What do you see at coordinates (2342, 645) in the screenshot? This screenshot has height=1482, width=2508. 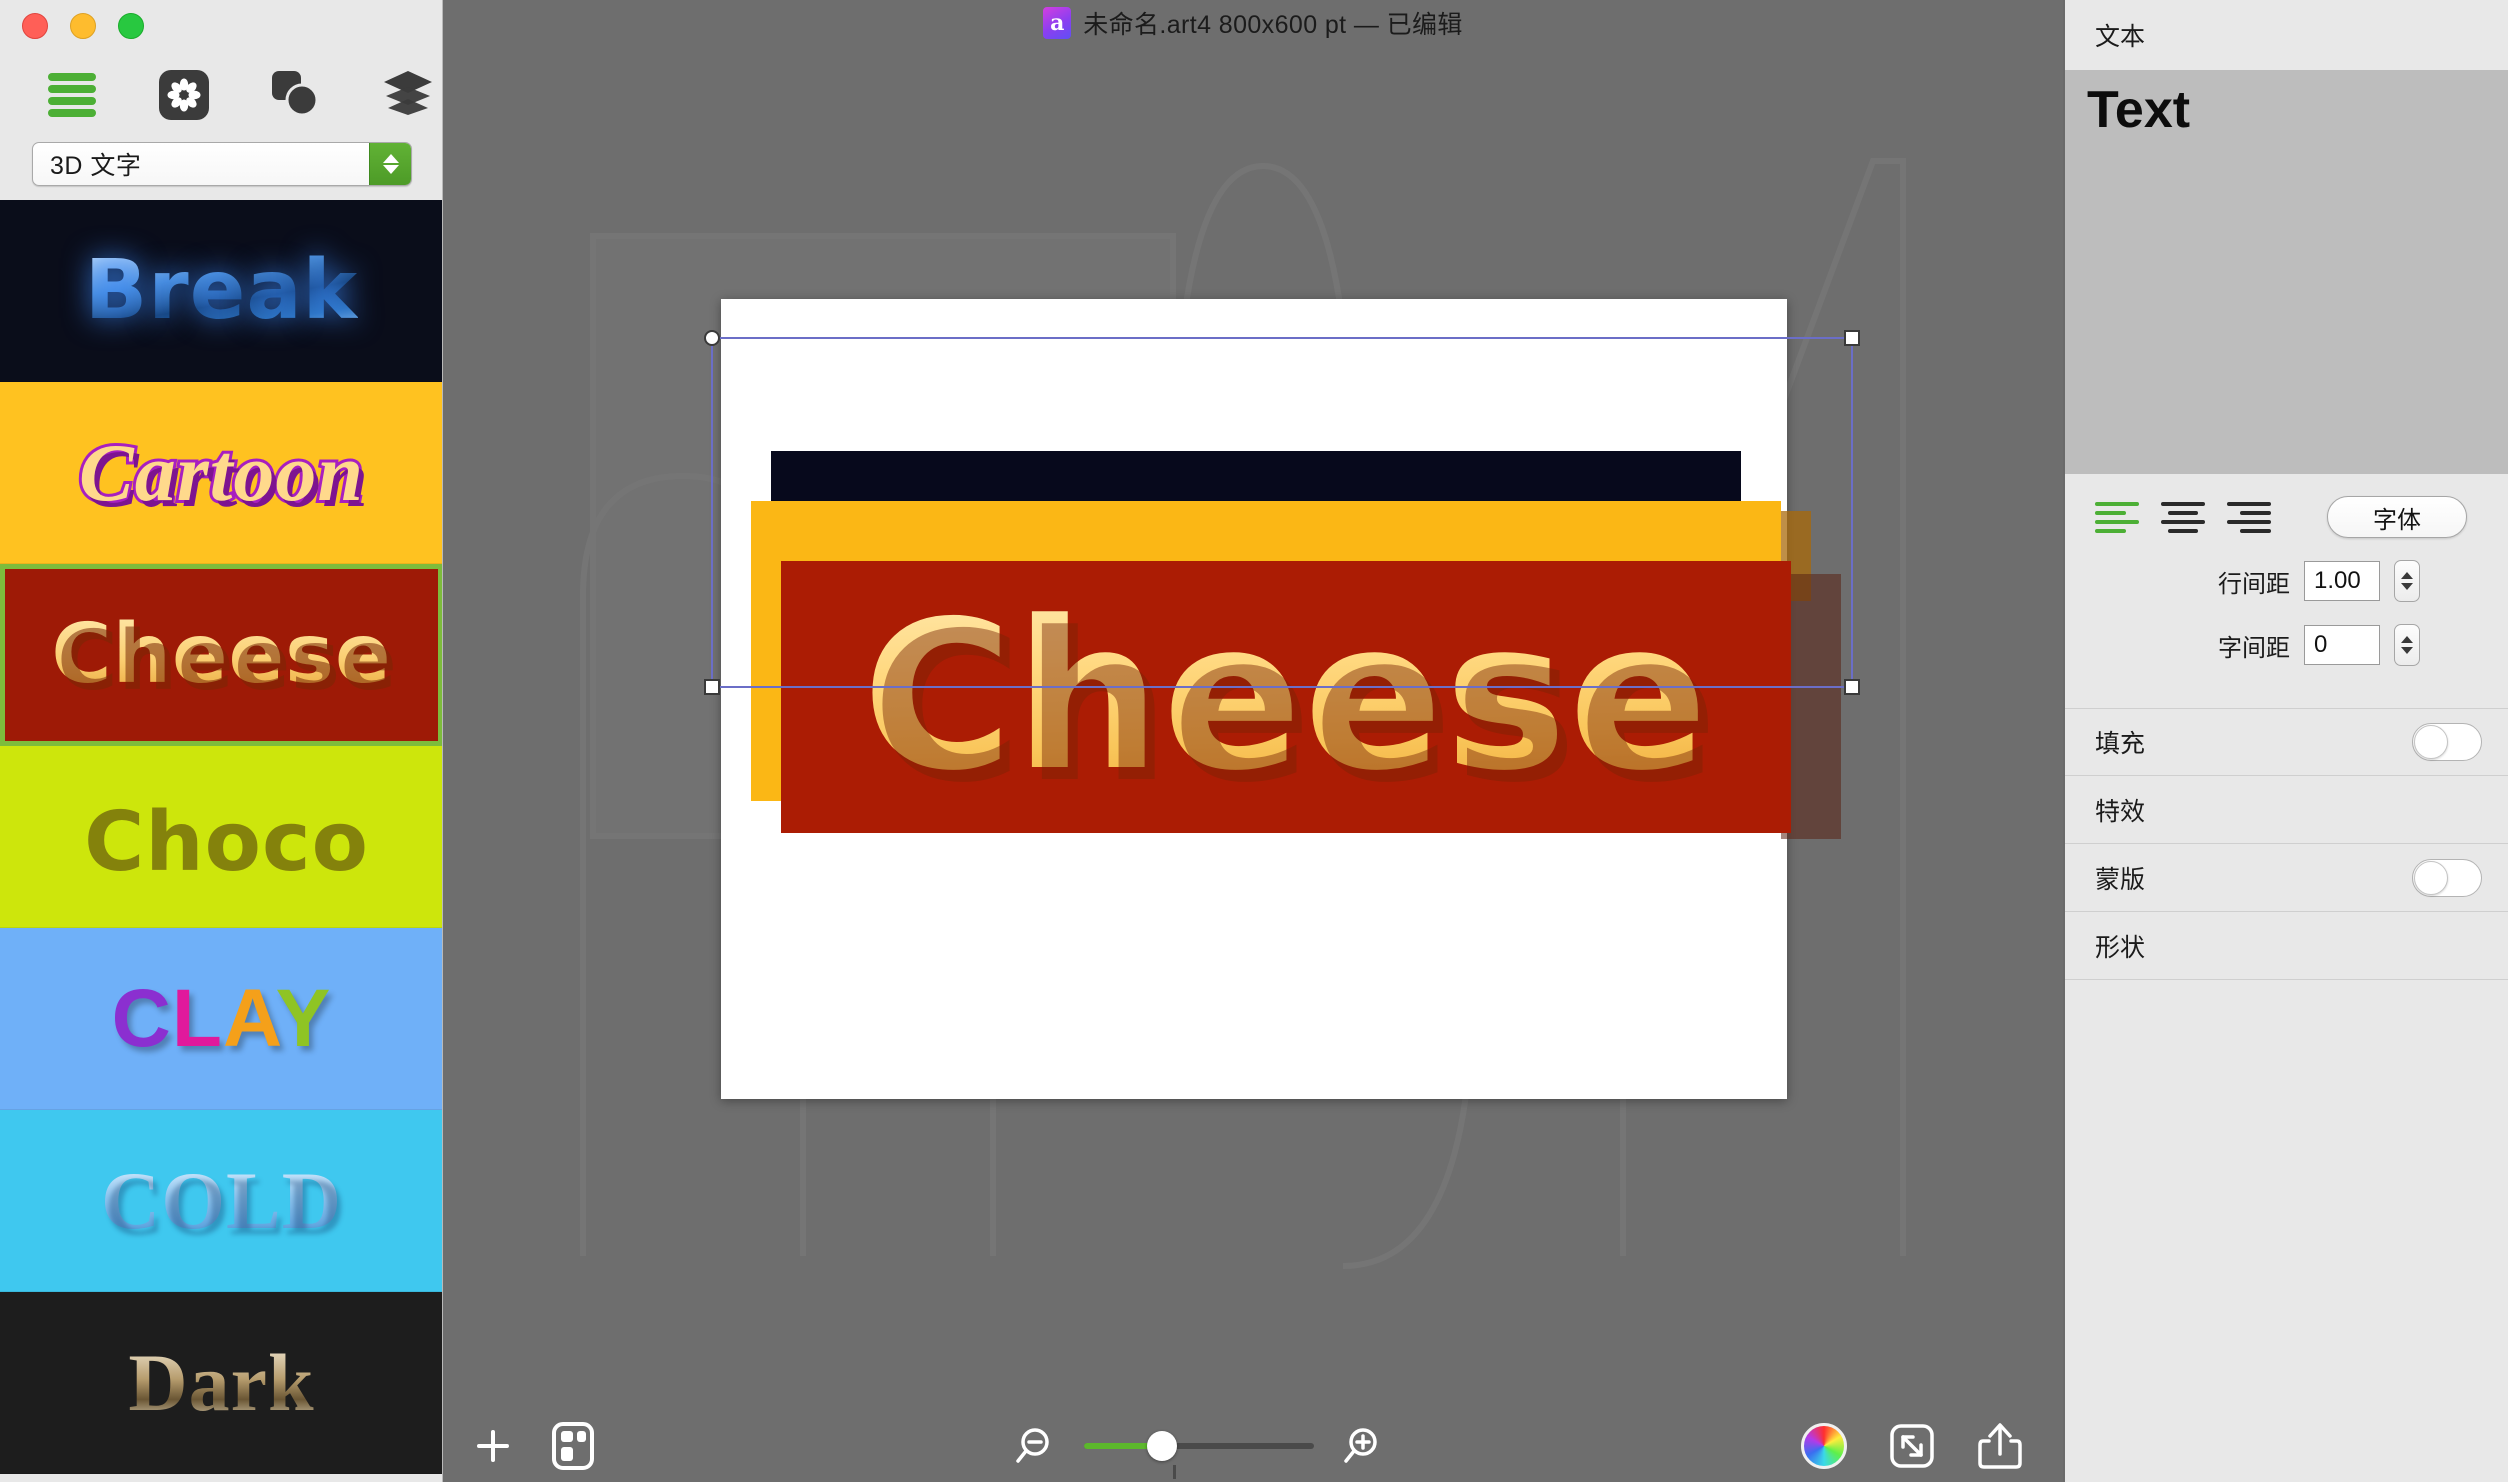 I see `letter-spacing-input: 0` at bounding box center [2342, 645].